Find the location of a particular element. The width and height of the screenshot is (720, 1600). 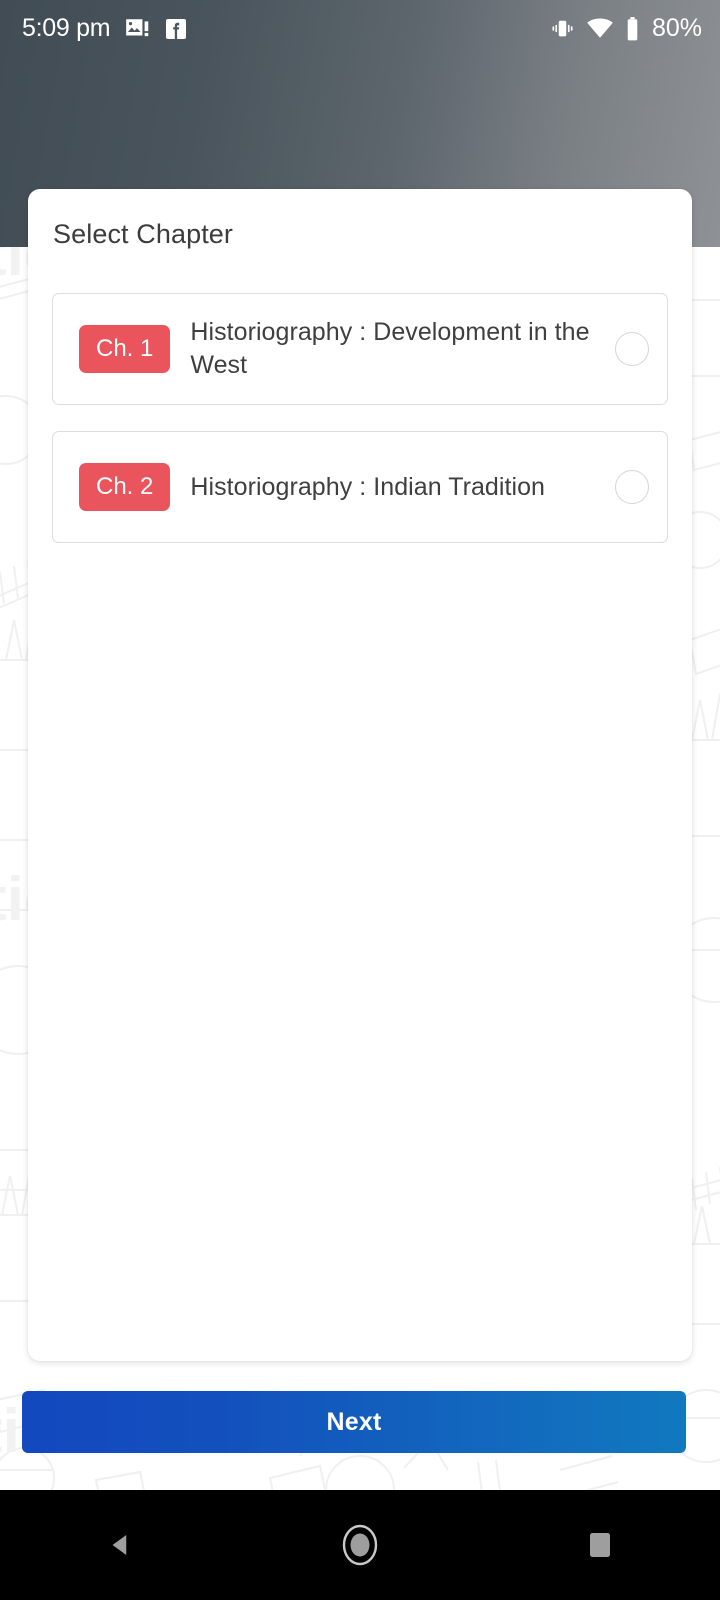

facebook-icon is located at coordinates (176, 29).